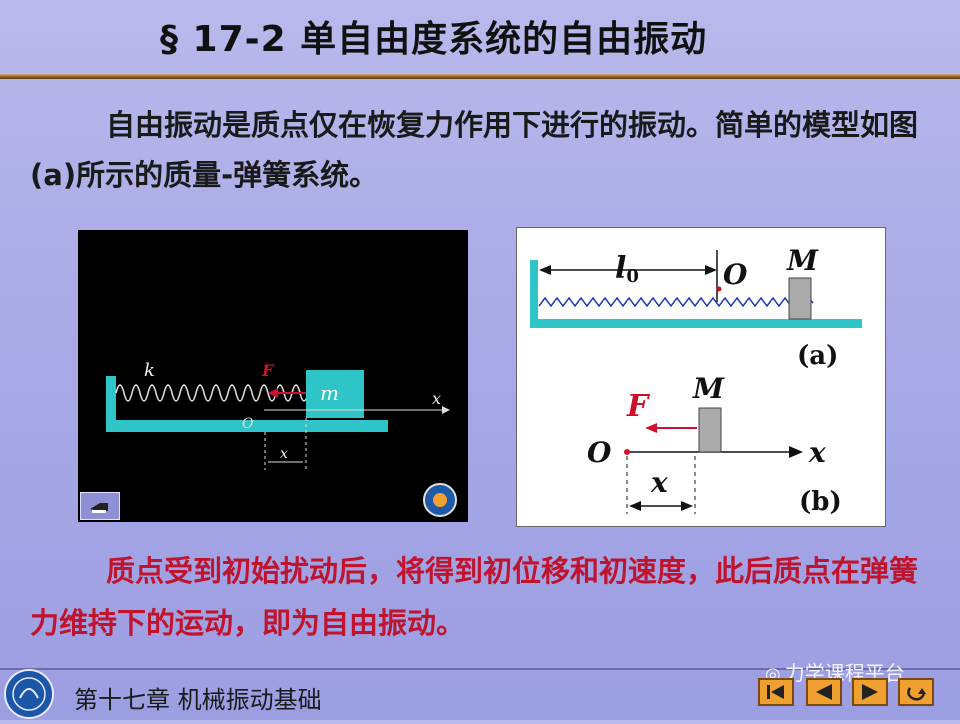 The width and height of the screenshot is (960, 724). I want to click on diagram-b-label-x-disp: x, so click(659, 482).